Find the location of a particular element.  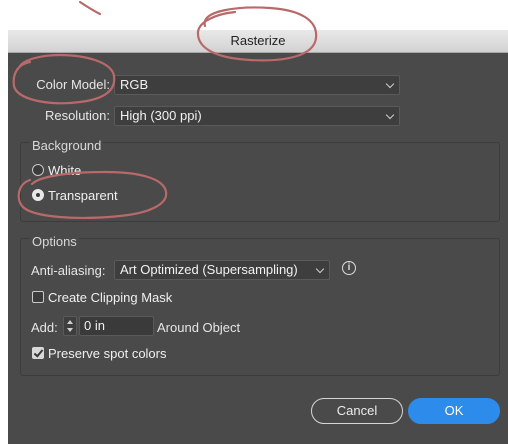

anti-aliasing-select: Art Optimized (Supersampling) is located at coordinates (222, 270).